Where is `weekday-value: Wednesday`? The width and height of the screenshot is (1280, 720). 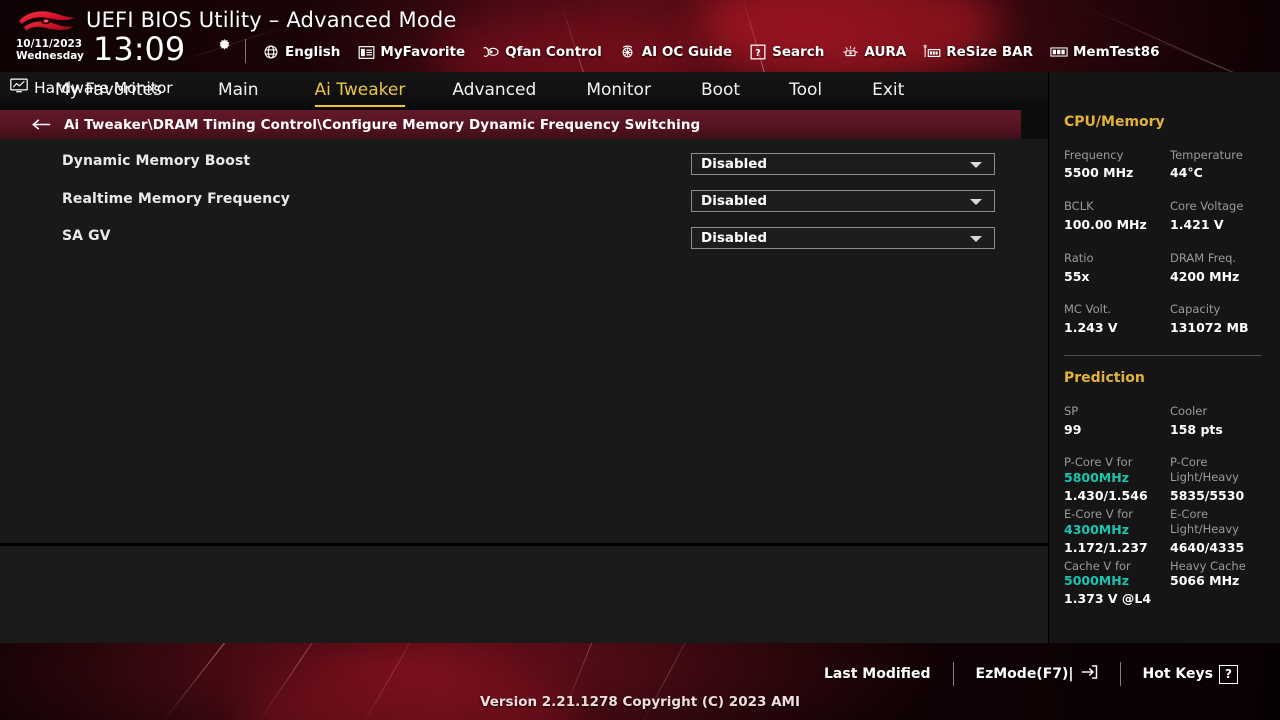 weekday-value: Wednesday is located at coordinates (50, 56).